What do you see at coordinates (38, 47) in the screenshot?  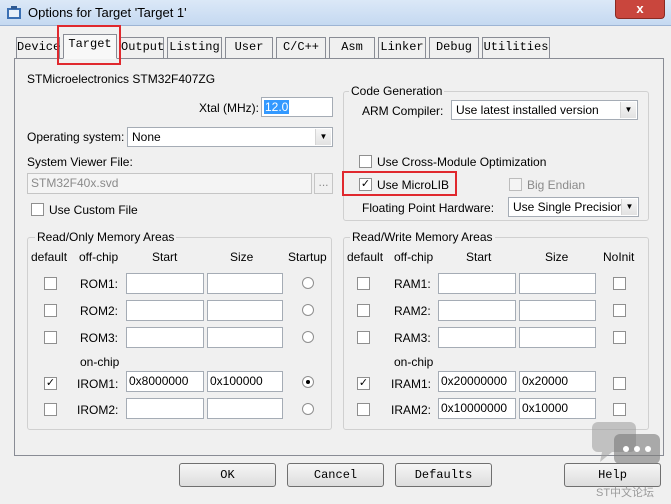 I see `tab-device: Device` at bounding box center [38, 47].